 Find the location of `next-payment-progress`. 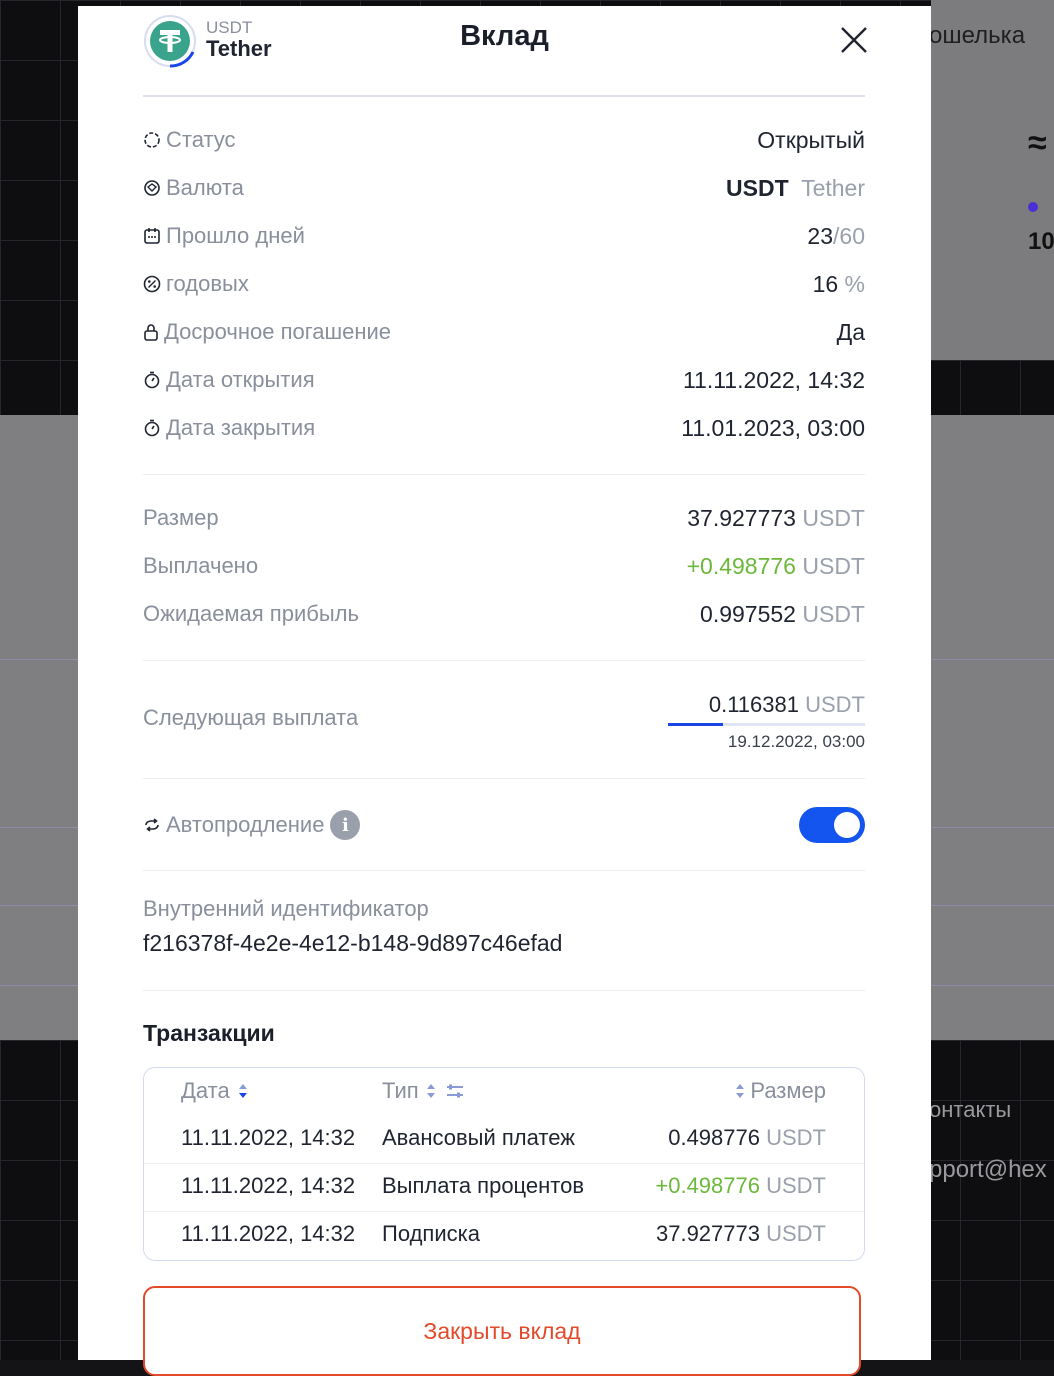

next-payment-progress is located at coordinates (766, 724).